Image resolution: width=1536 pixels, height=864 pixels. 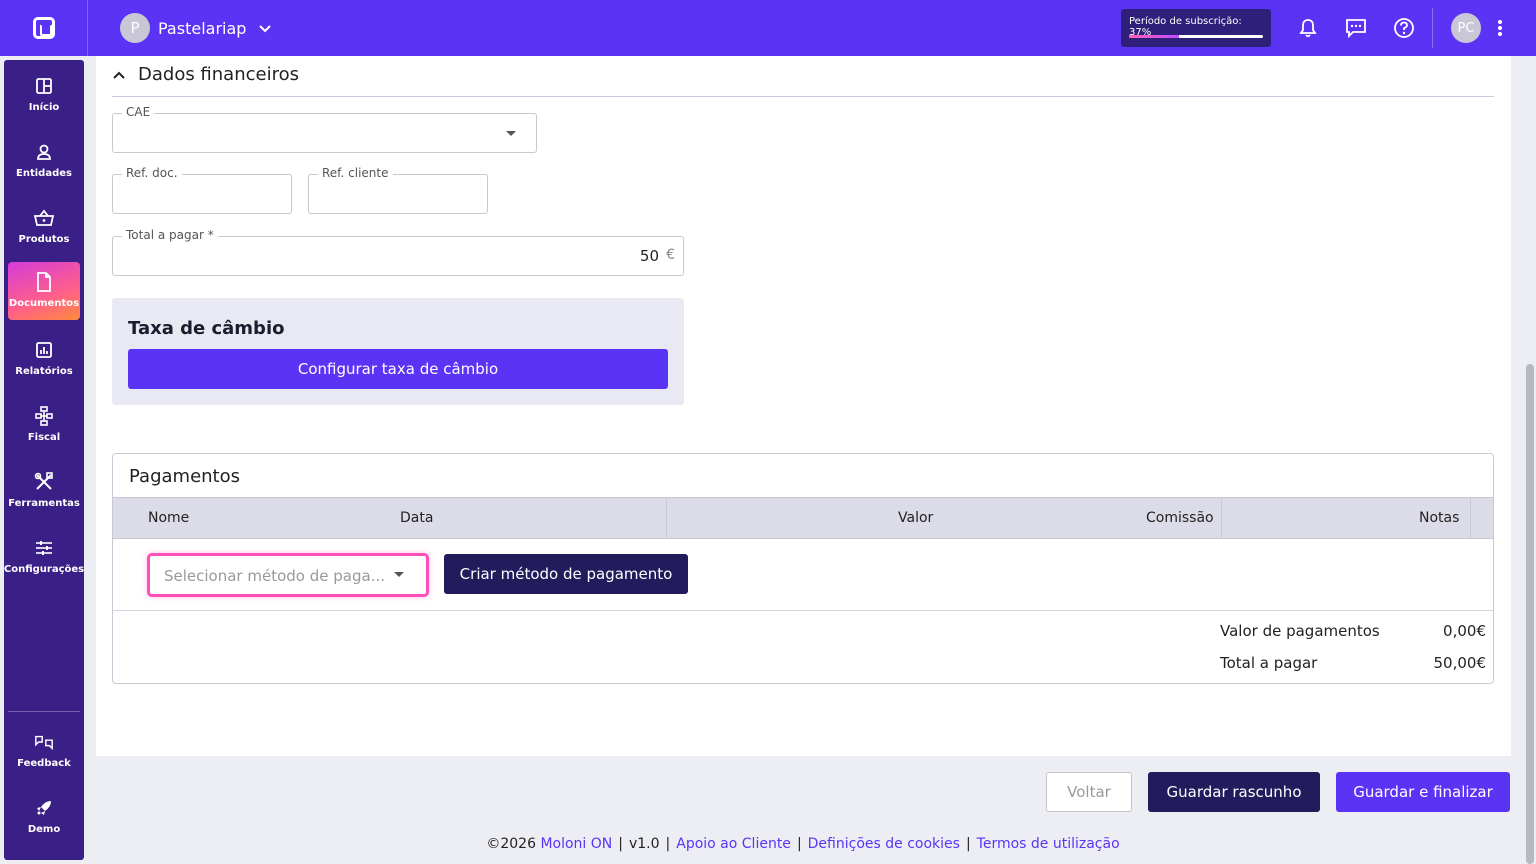 What do you see at coordinates (398, 369) in the screenshot?
I see `configure-exchange-rate-button: Configurar taxa de câmbio` at bounding box center [398, 369].